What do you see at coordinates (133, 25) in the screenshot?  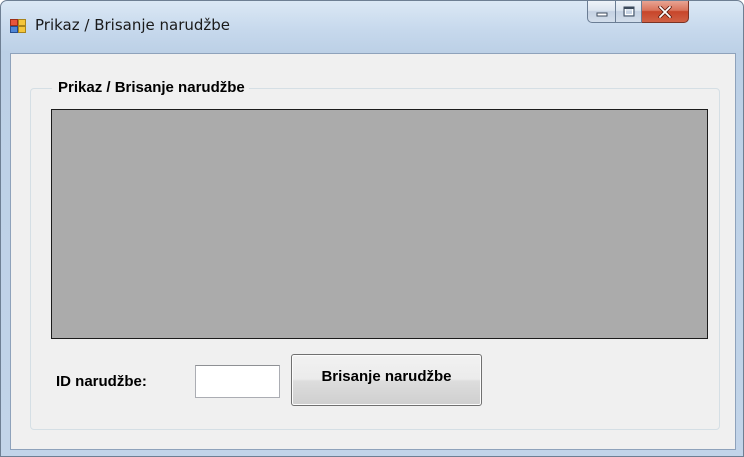 I see `window-title: Prikaz / Brisanje narudžbe` at bounding box center [133, 25].